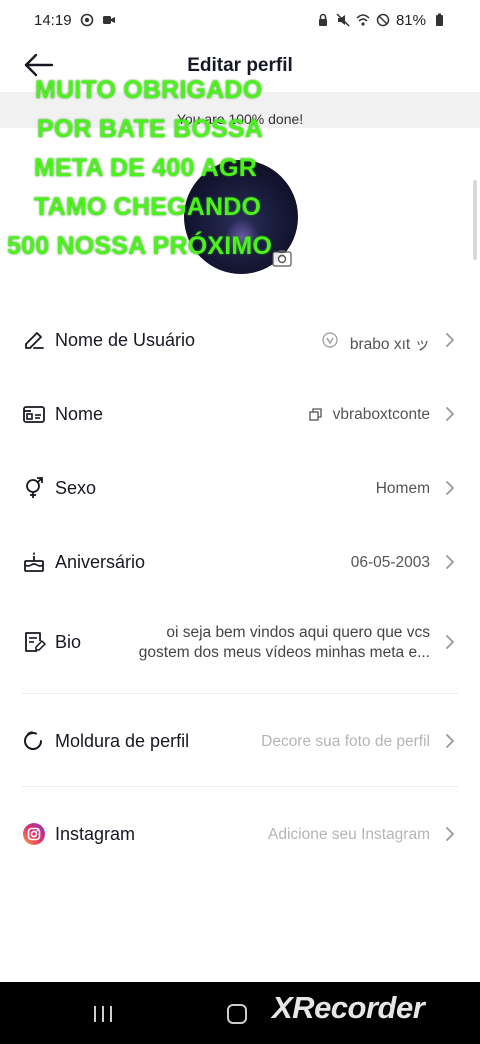  I want to click on row-label: Aniversário, so click(100, 562).